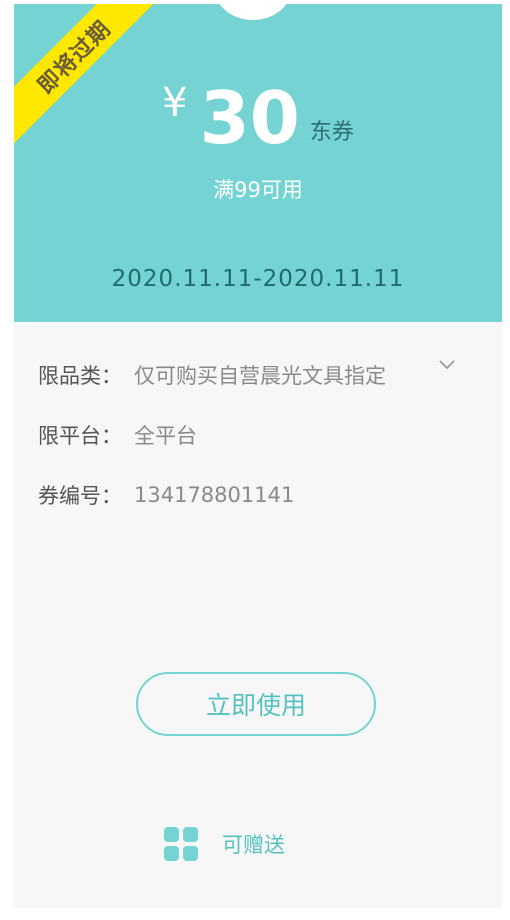 The width and height of the screenshot is (510, 920). What do you see at coordinates (253, 12) in the screenshot?
I see `ticket-notch` at bounding box center [253, 12].